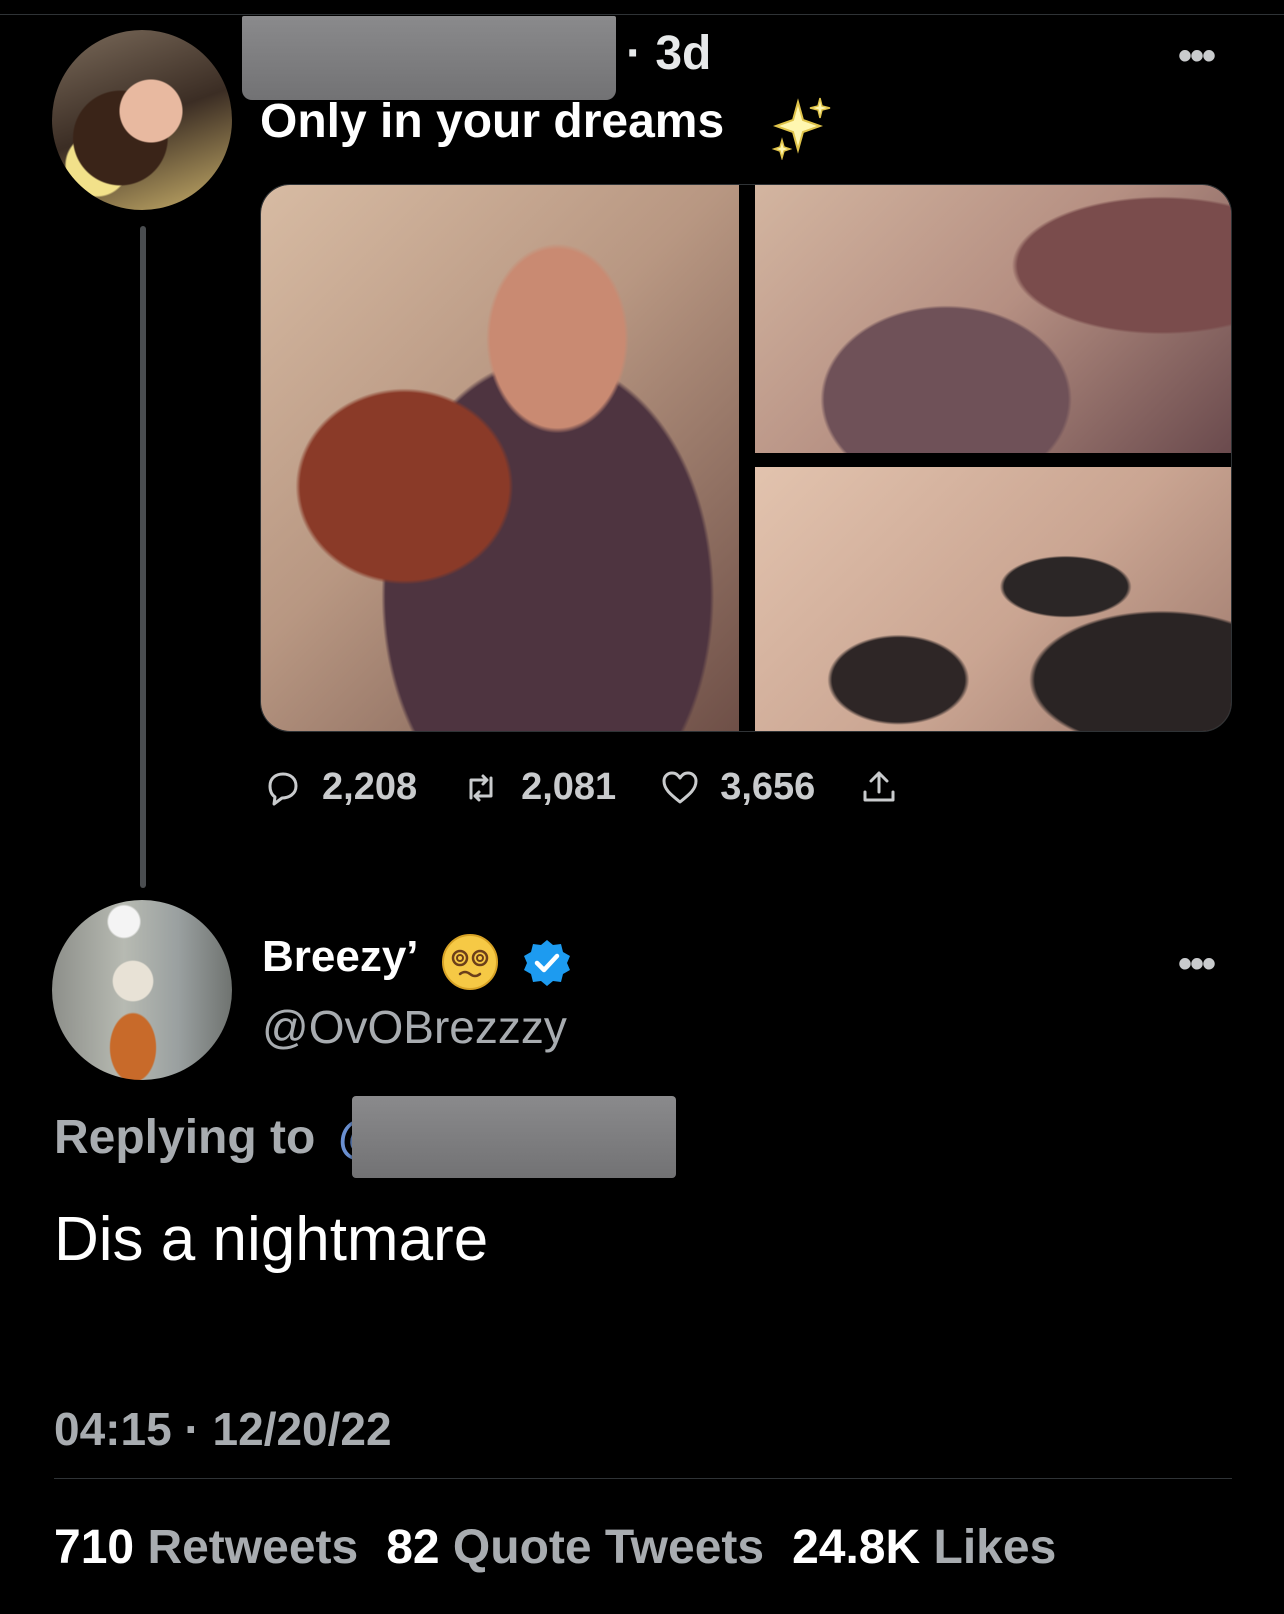 The image size is (1284, 1614). What do you see at coordinates (514, 1137) in the screenshot?
I see `redacted-mention` at bounding box center [514, 1137].